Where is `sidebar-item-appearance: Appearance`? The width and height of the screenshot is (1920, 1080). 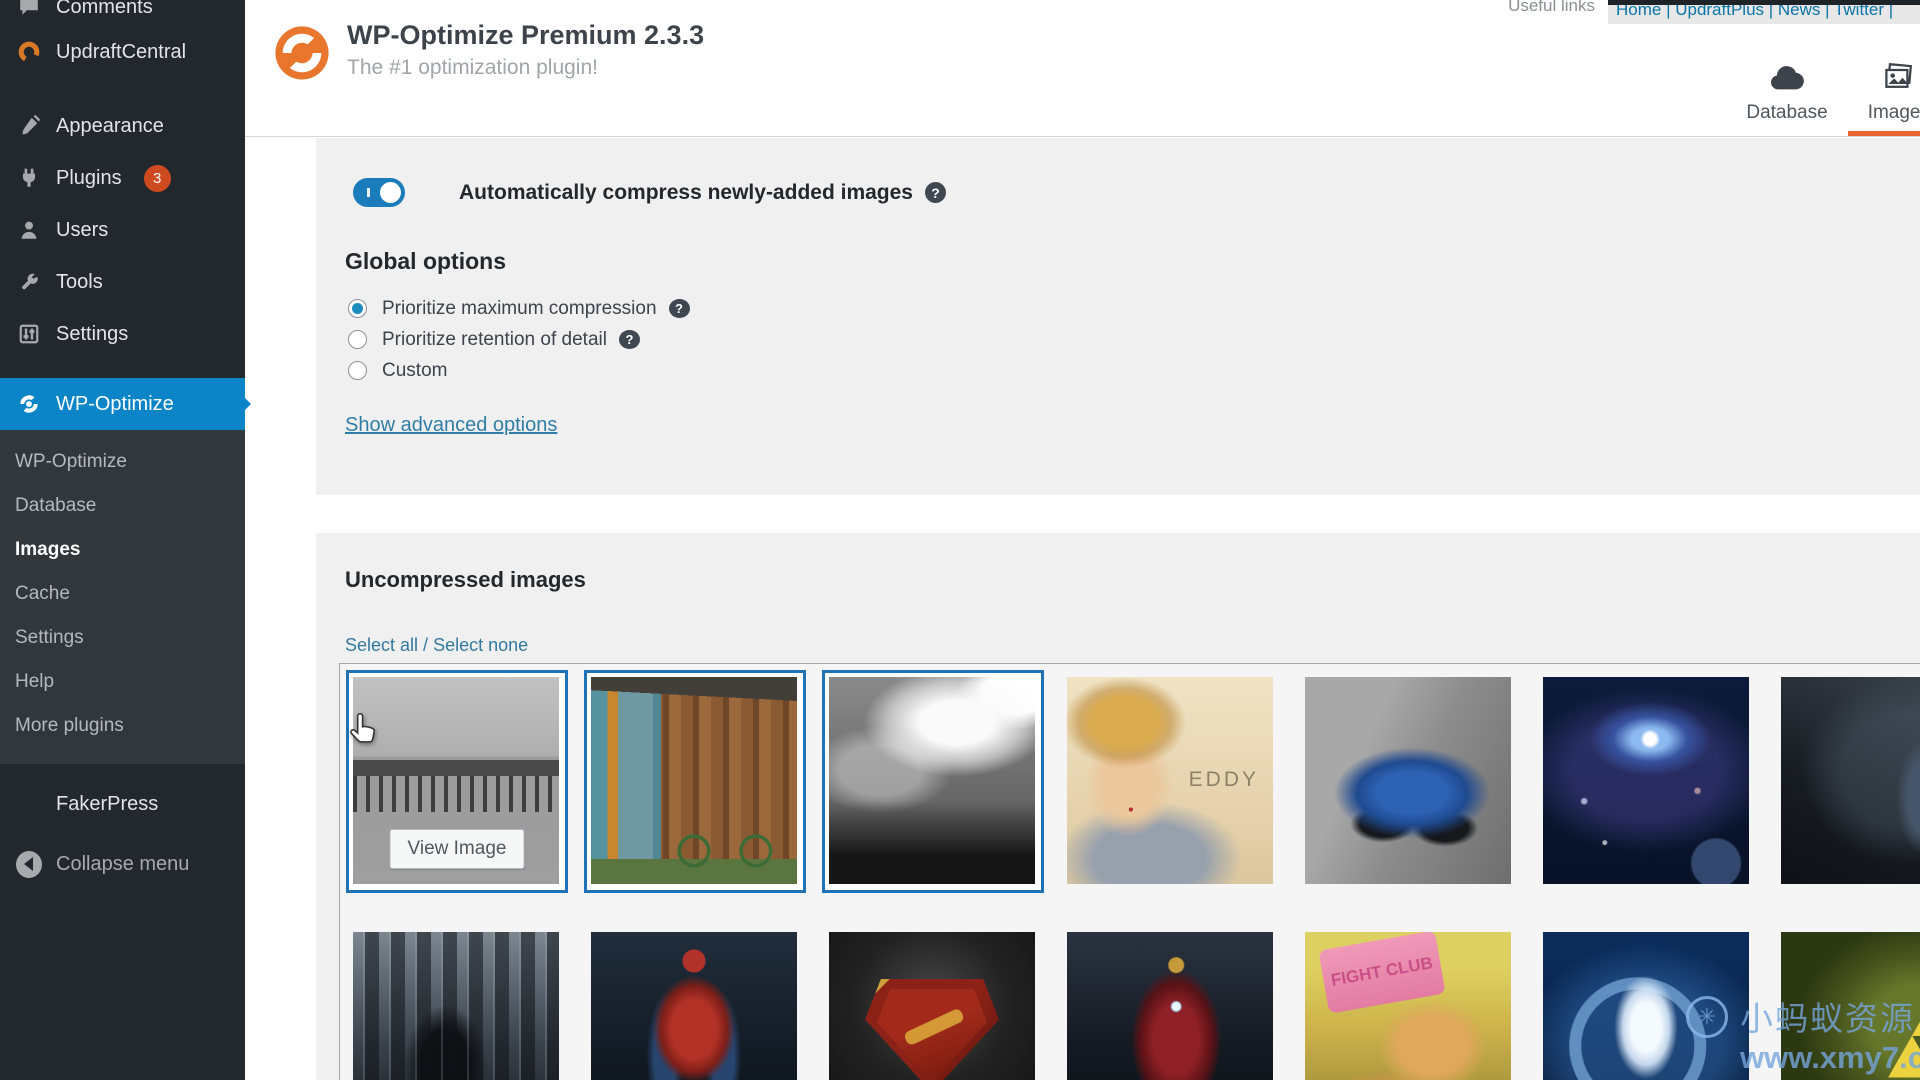
sidebar-item-appearance: Appearance is located at coordinates (122, 126).